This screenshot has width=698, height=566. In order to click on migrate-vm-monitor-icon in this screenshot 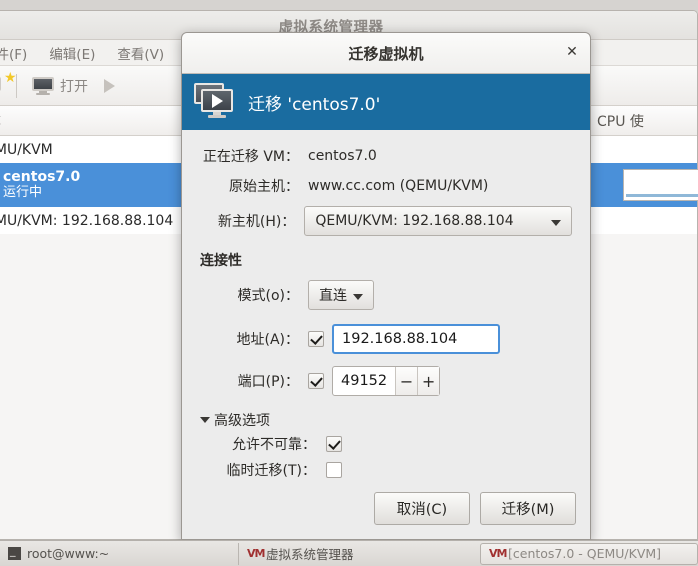, I will do `click(215, 102)`.